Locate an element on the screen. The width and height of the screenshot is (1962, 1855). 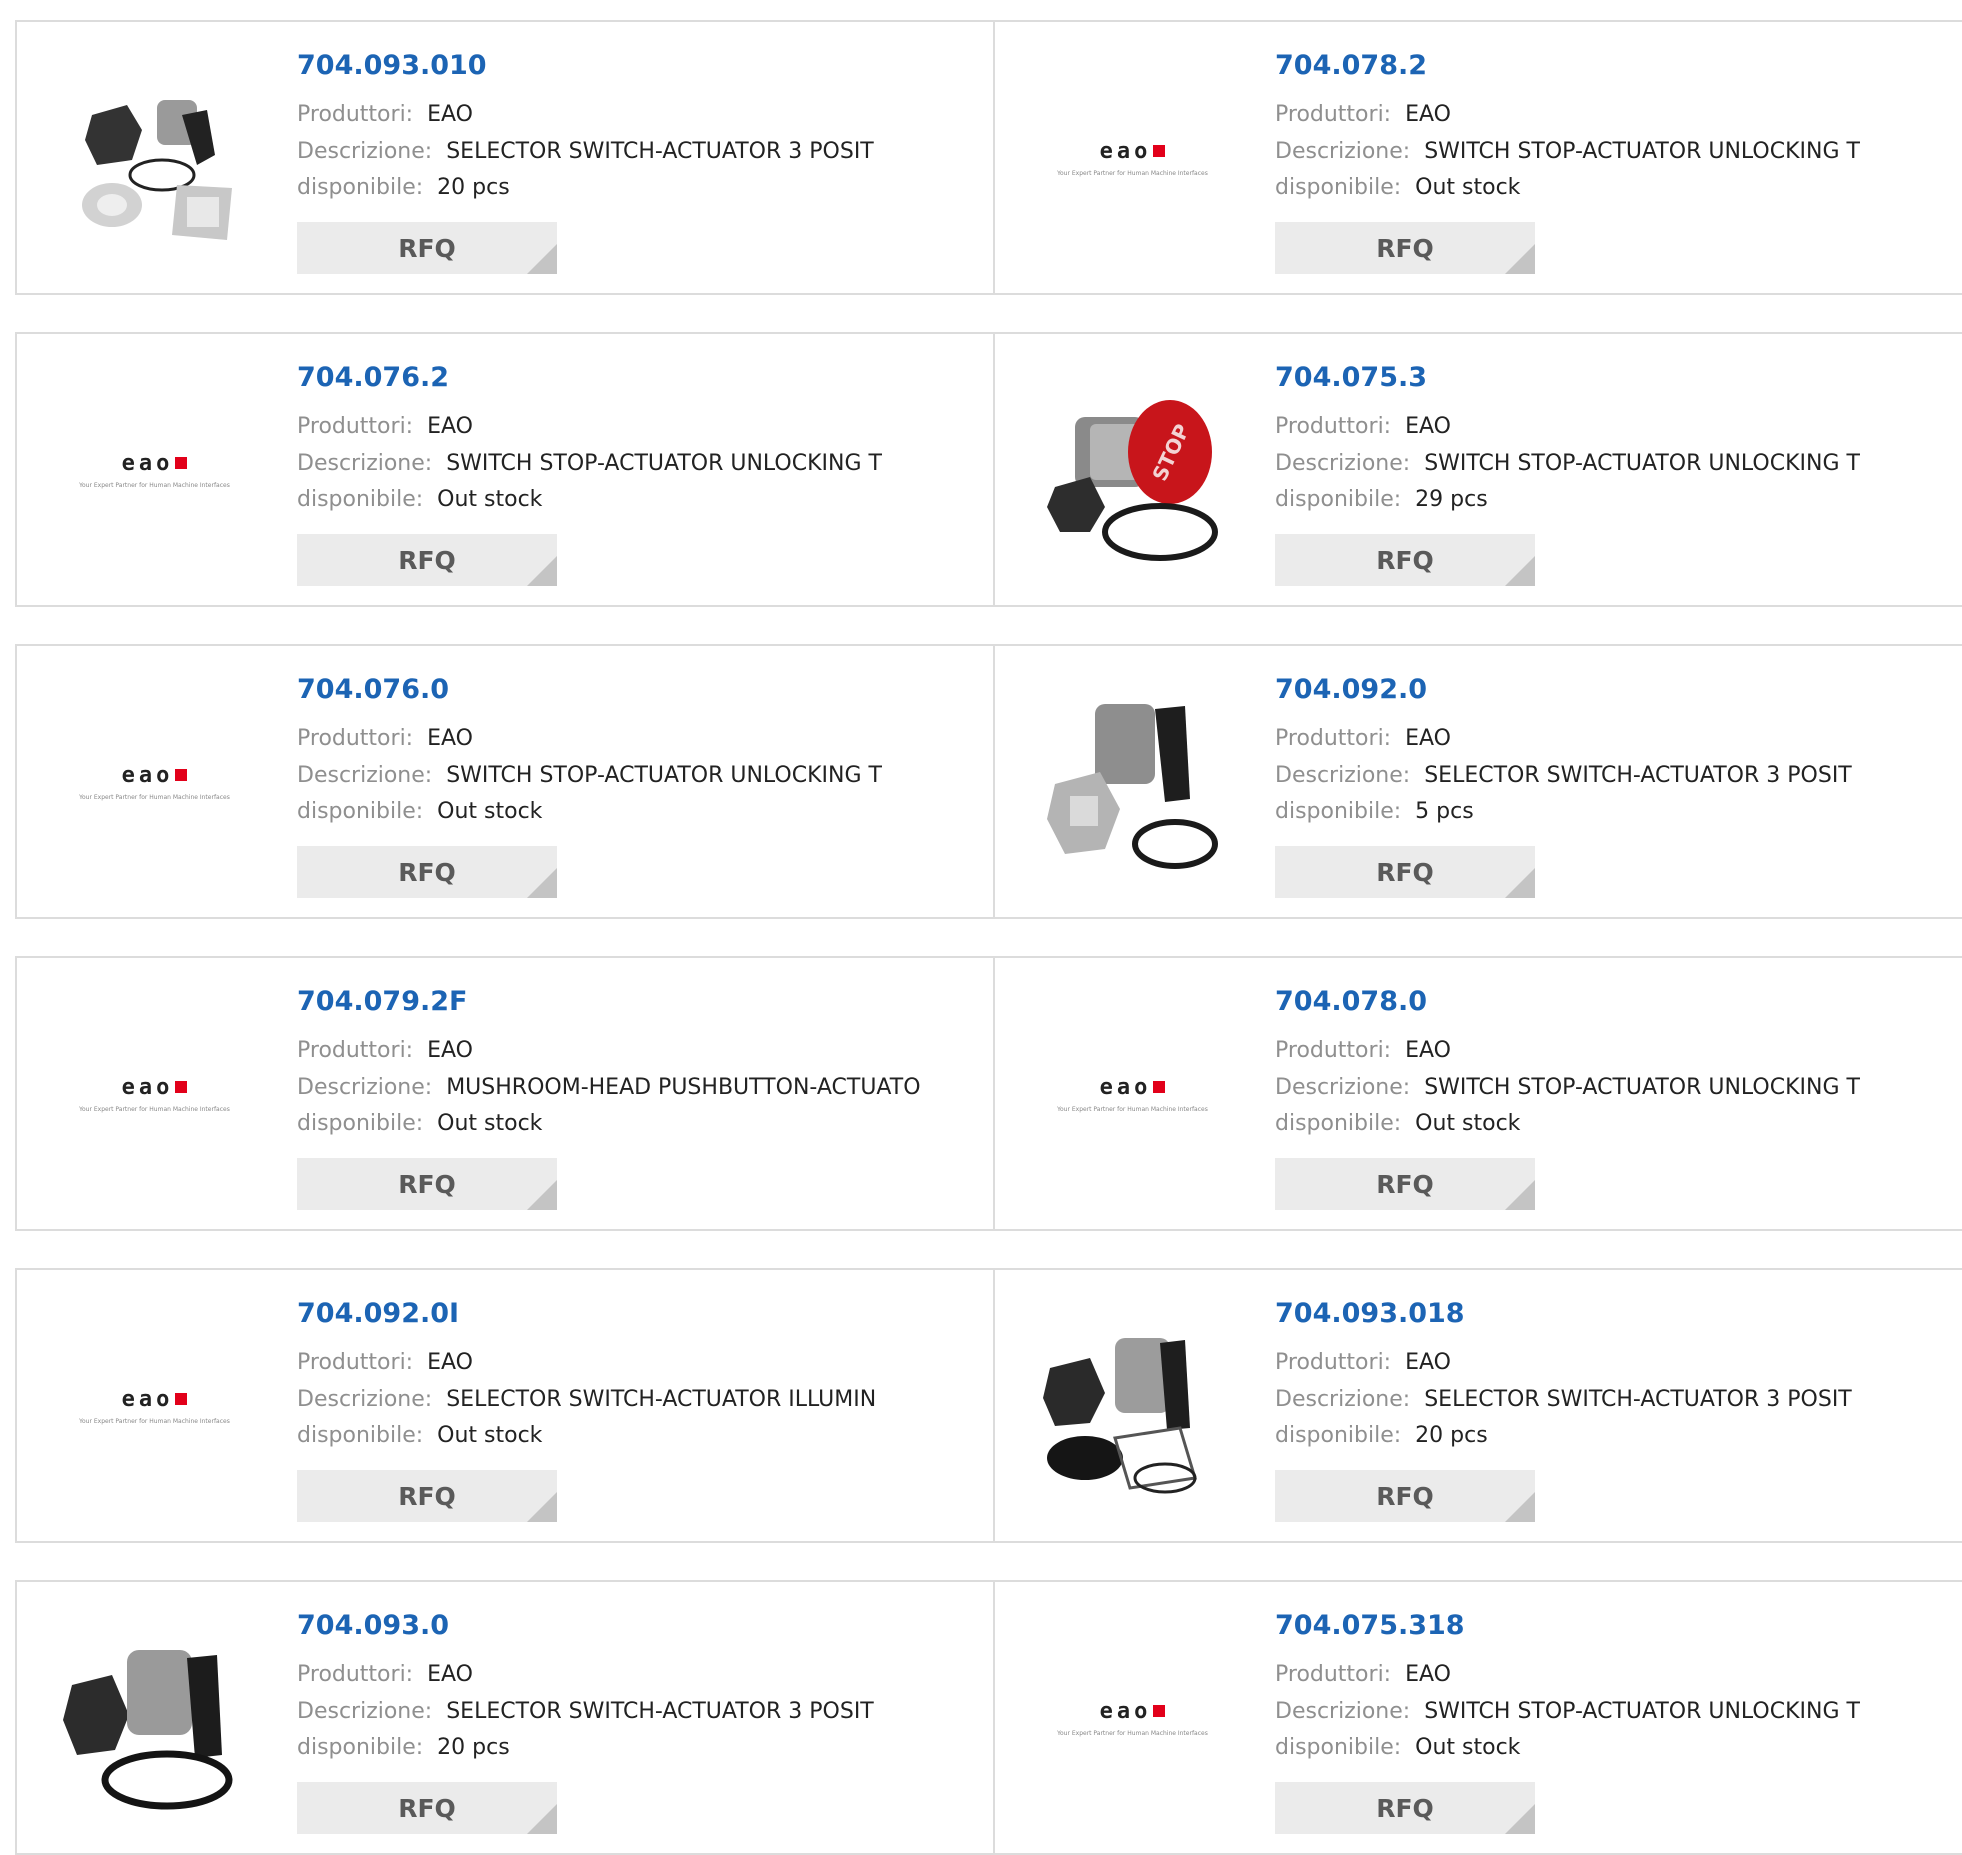
availability-line: disponibile: 29 pcs is located at coordinates (1381, 499).